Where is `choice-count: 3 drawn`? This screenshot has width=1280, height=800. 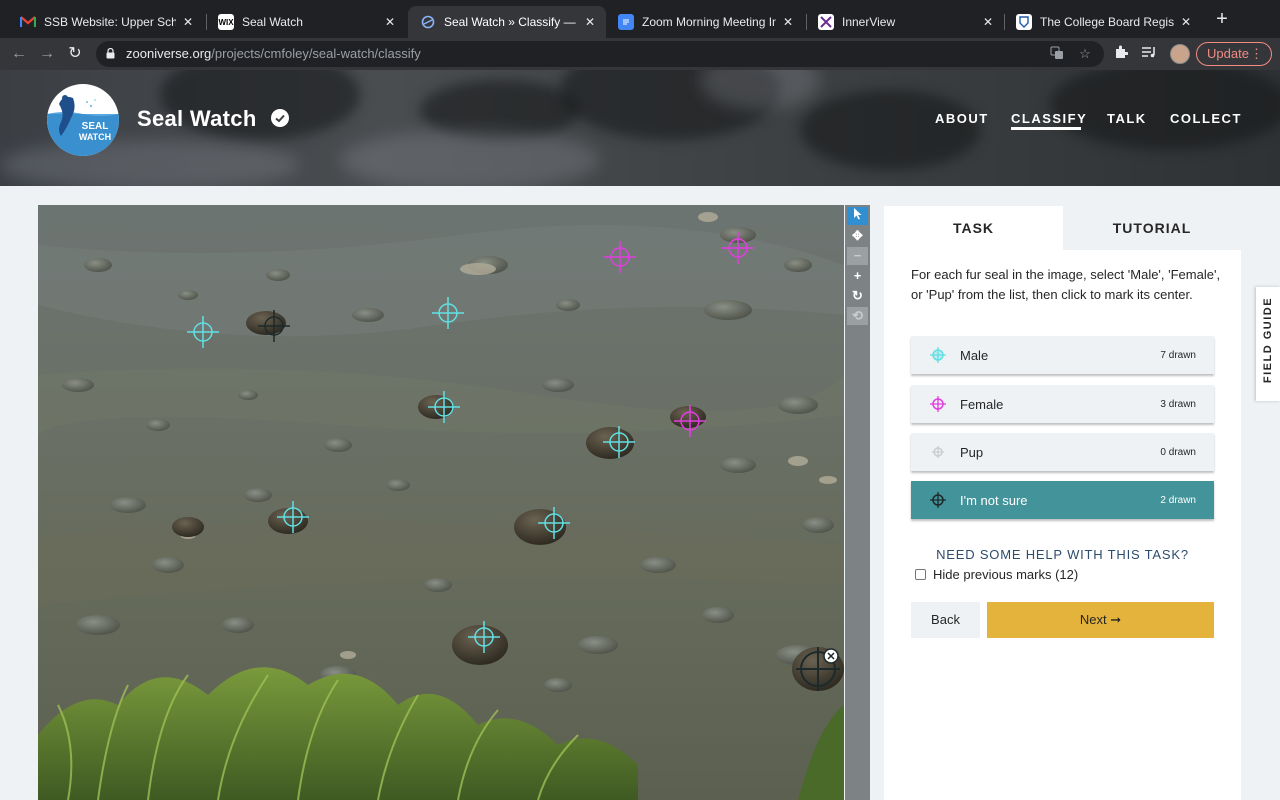 choice-count: 3 drawn is located at coordinates (1178, 404).